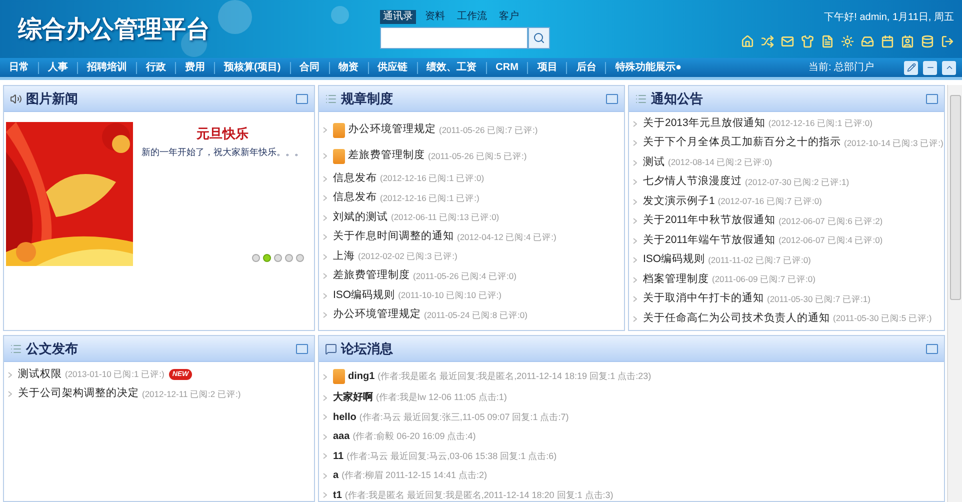 The height and width of the screenshot is (502, 962). Describe the element at coordinates (787, 41) in the screenshot. I see `mail-icon` at that location.